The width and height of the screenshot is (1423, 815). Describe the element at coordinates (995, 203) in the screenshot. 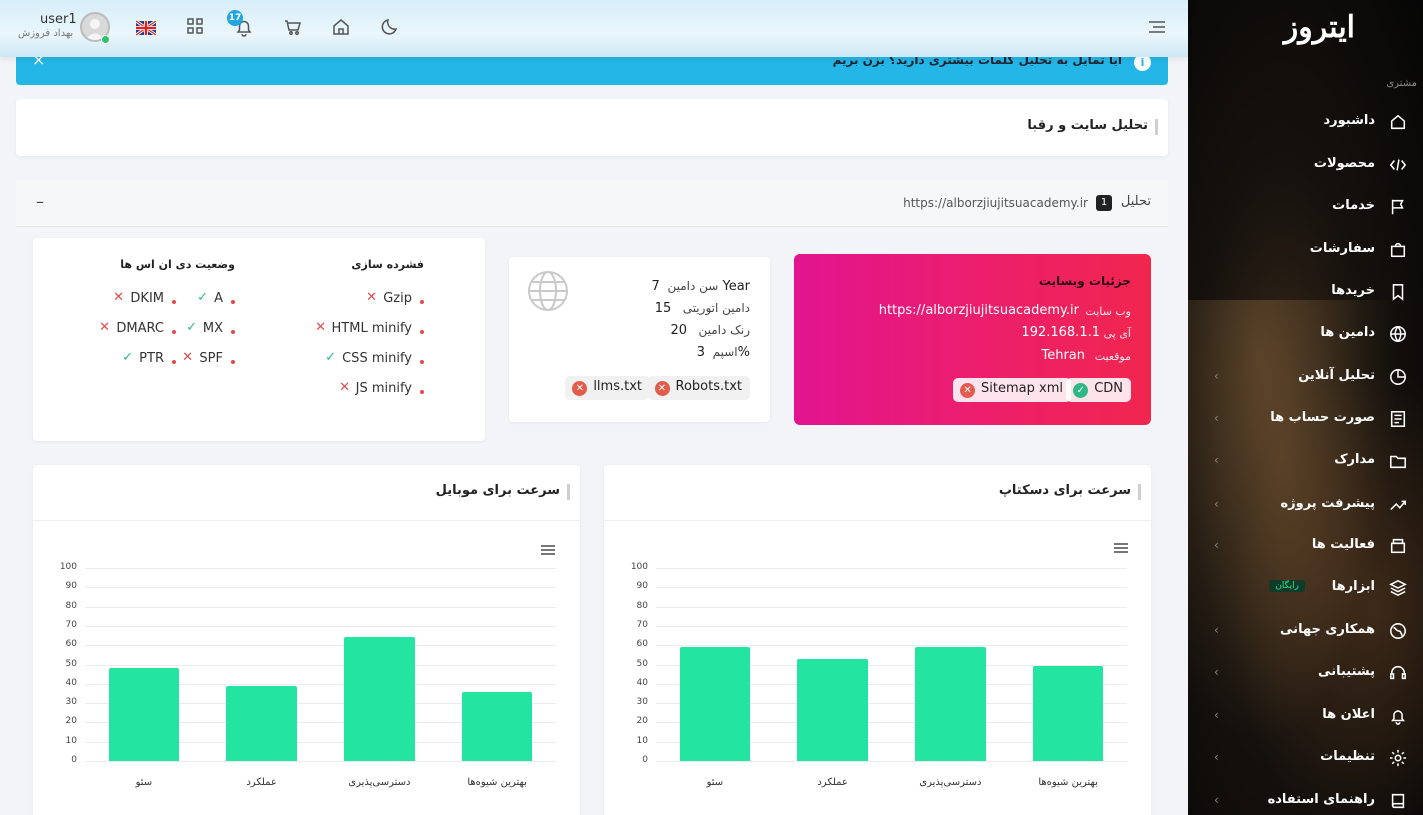

I see `analysis-url: https://alborzjiujitsuacademy.ir` at that location.